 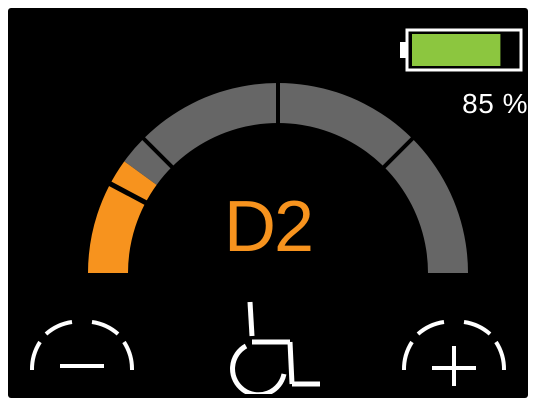 I want to click on decrease-button, so click(x=82, y=346).